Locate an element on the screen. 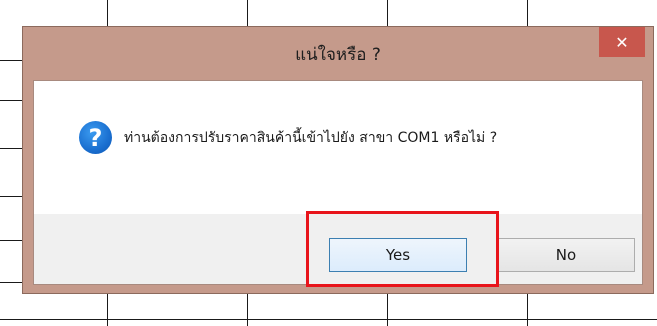  question-icon-glyph: ? is located at coordinates (95, 137).